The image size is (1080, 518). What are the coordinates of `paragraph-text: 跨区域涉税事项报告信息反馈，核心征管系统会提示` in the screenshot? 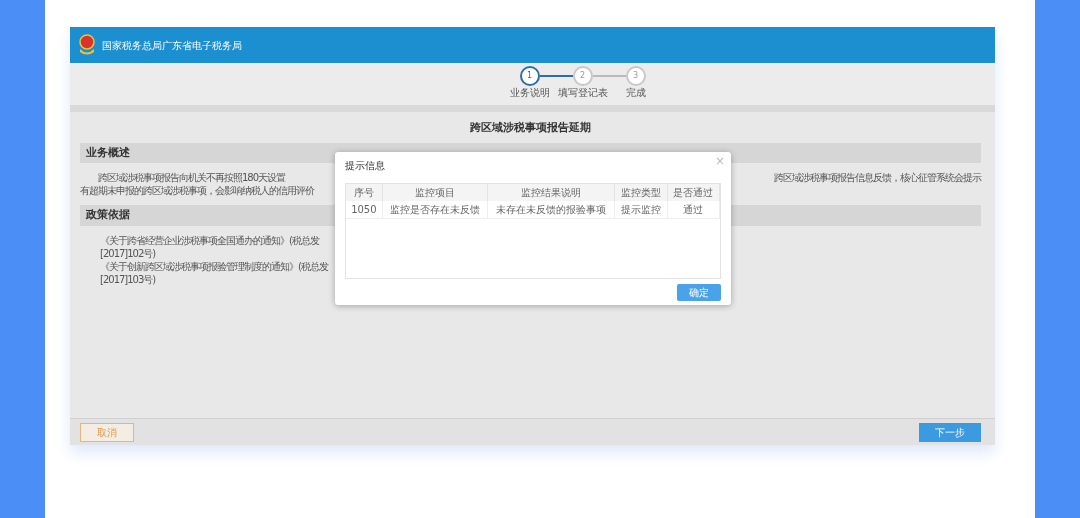 It's located at (877, 177).